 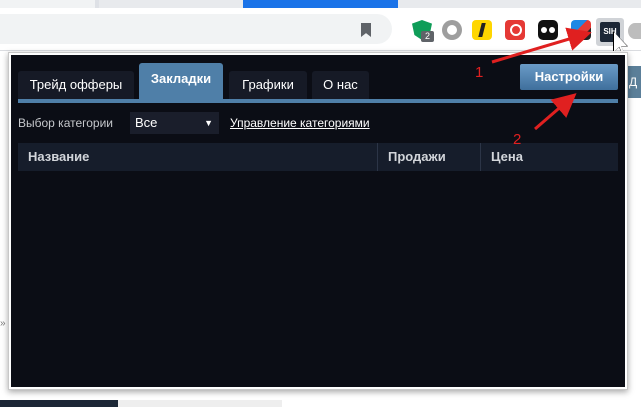 What do you see at coordinates (174, 123) in the screenshot?
I see `category-select: Все ▼` at bounding box center [174, 123].